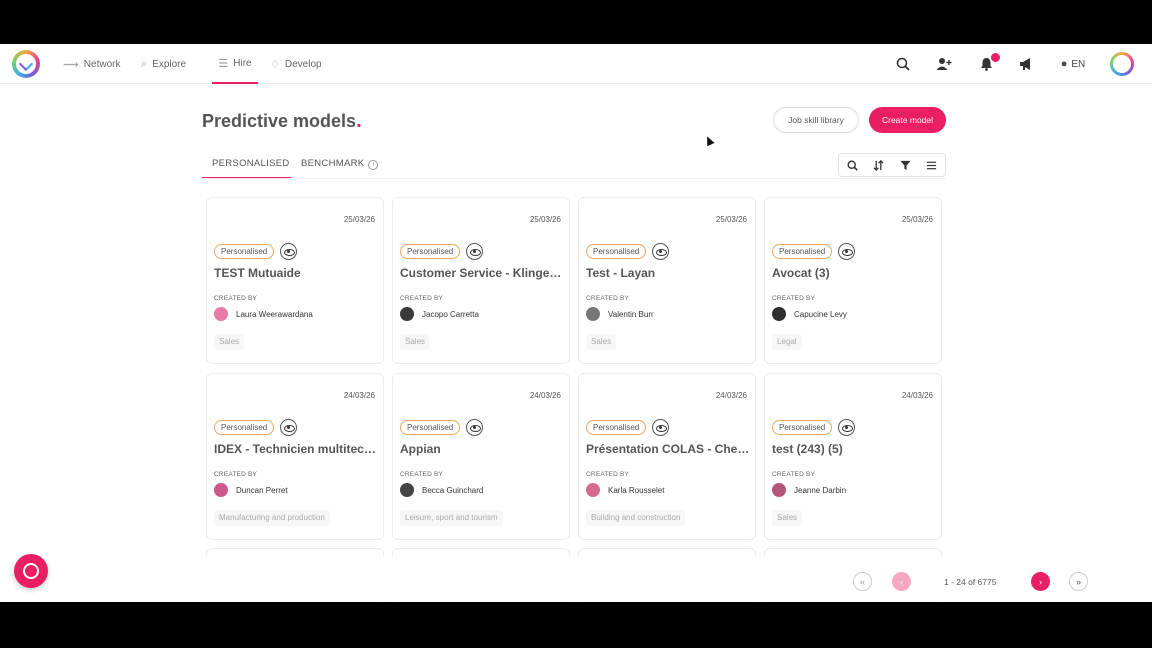  What do you see at coordinates (621, 273) in the screenshot?
I see `card-title: Test - Layan` at bounding box center [621, 273].